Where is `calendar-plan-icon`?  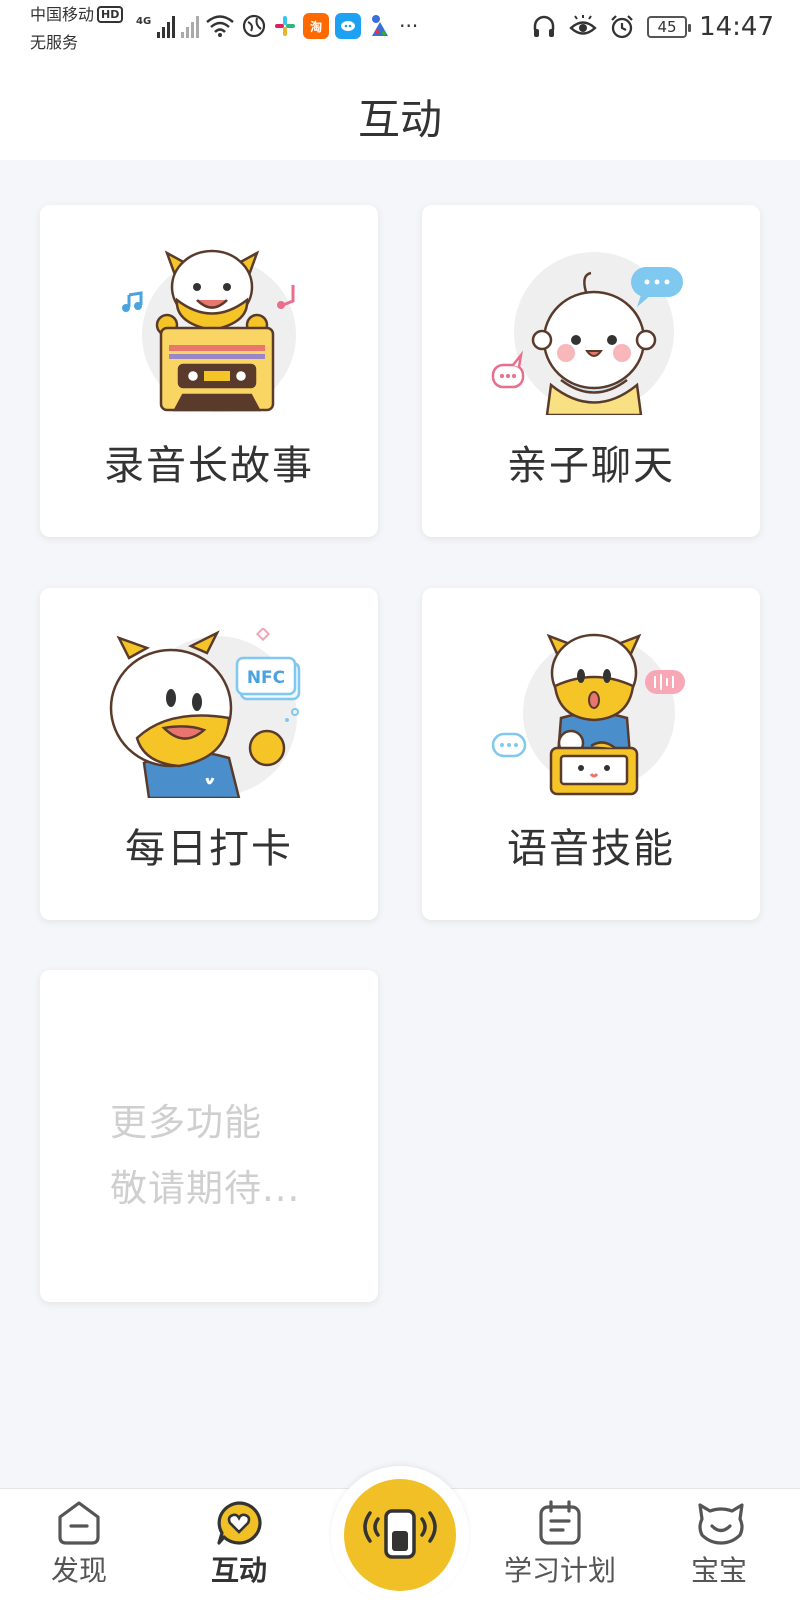 calendar-plan-icon is located at coordinates (560, 1522).